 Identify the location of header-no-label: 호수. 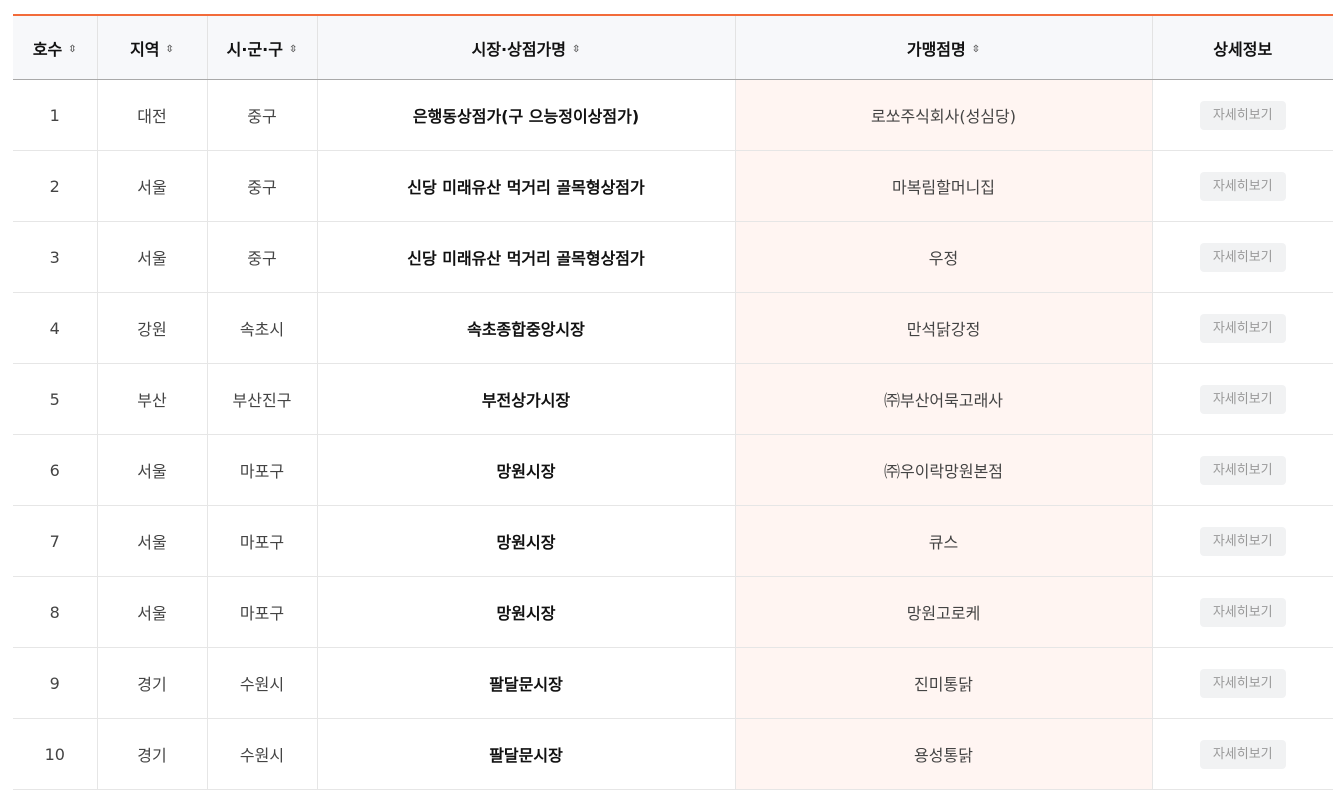
(47, 49).